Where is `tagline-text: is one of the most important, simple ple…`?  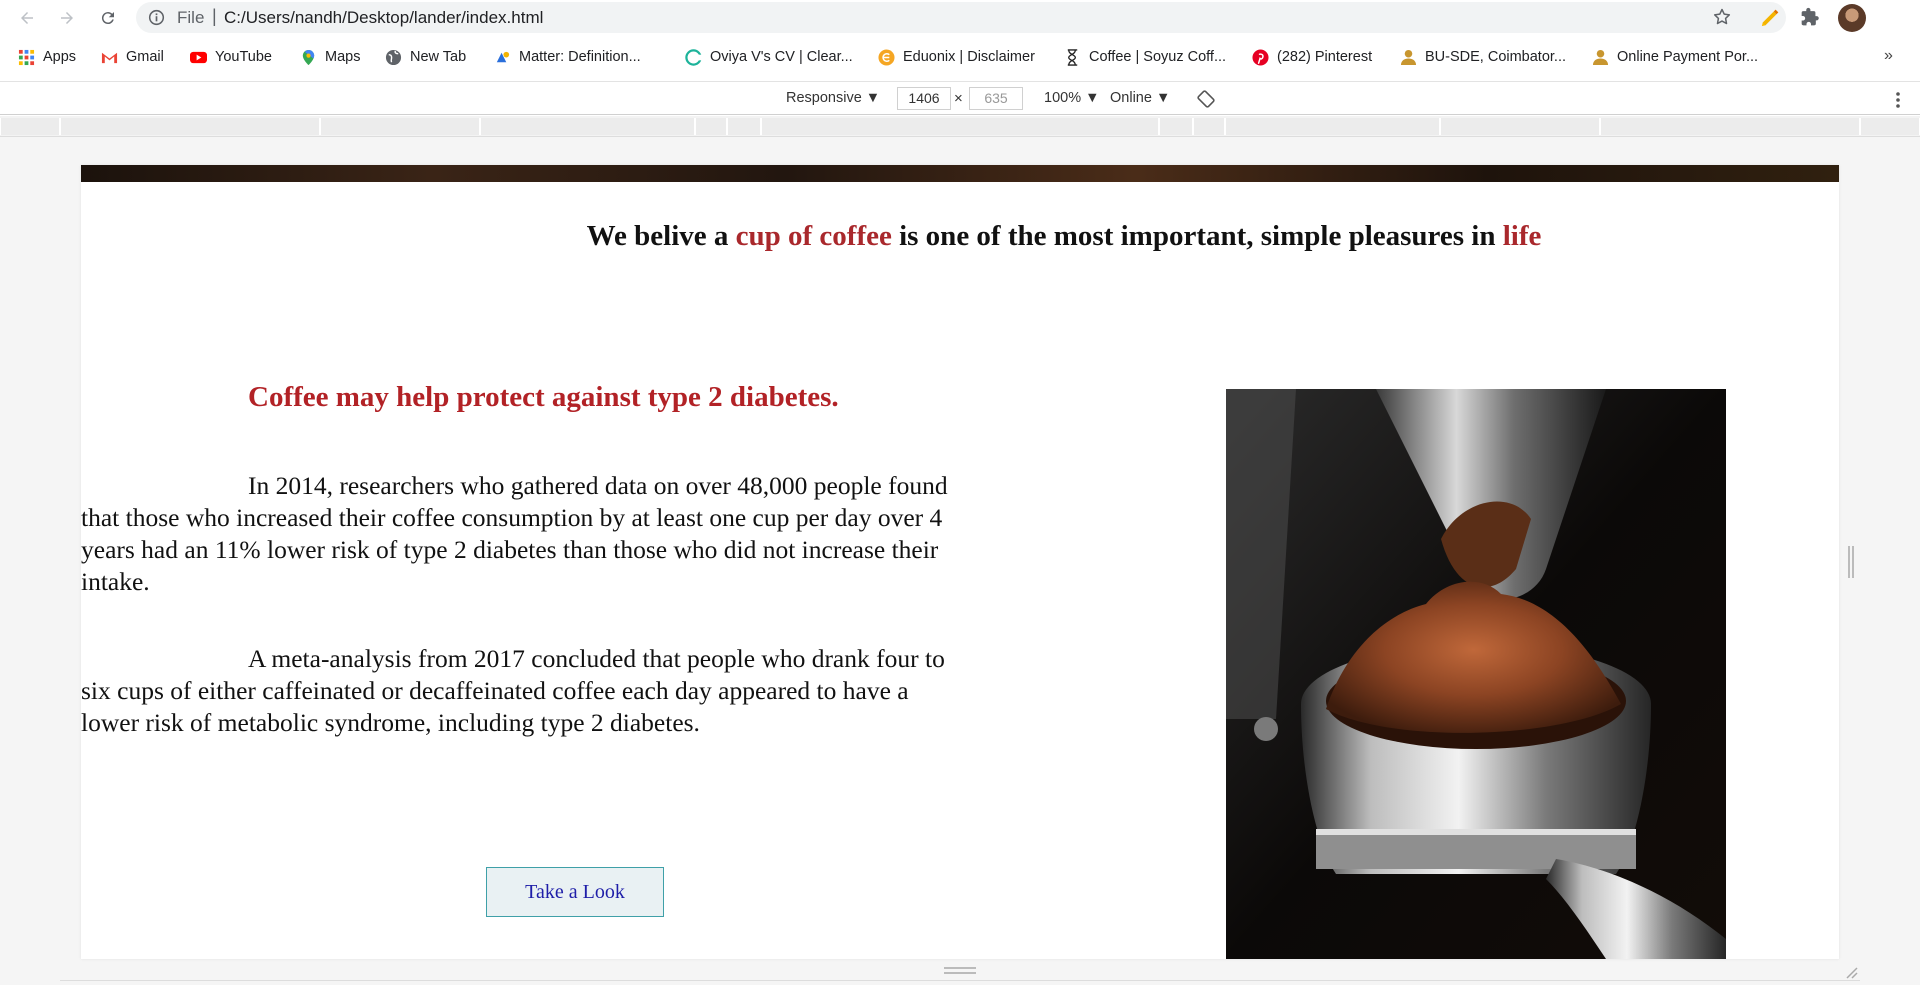 tagline-text: is one of the most important, simple ple… is located at coordinates (1197, 236).